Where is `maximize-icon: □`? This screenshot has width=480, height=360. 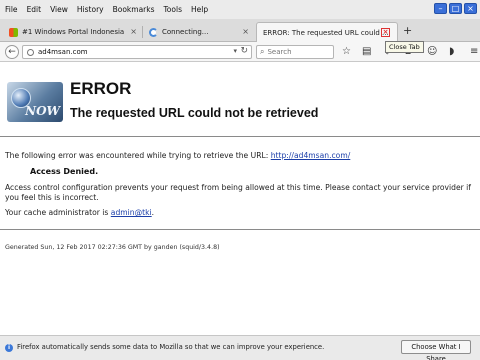
maximize-icon: □ is located at coordinates (455, 8).